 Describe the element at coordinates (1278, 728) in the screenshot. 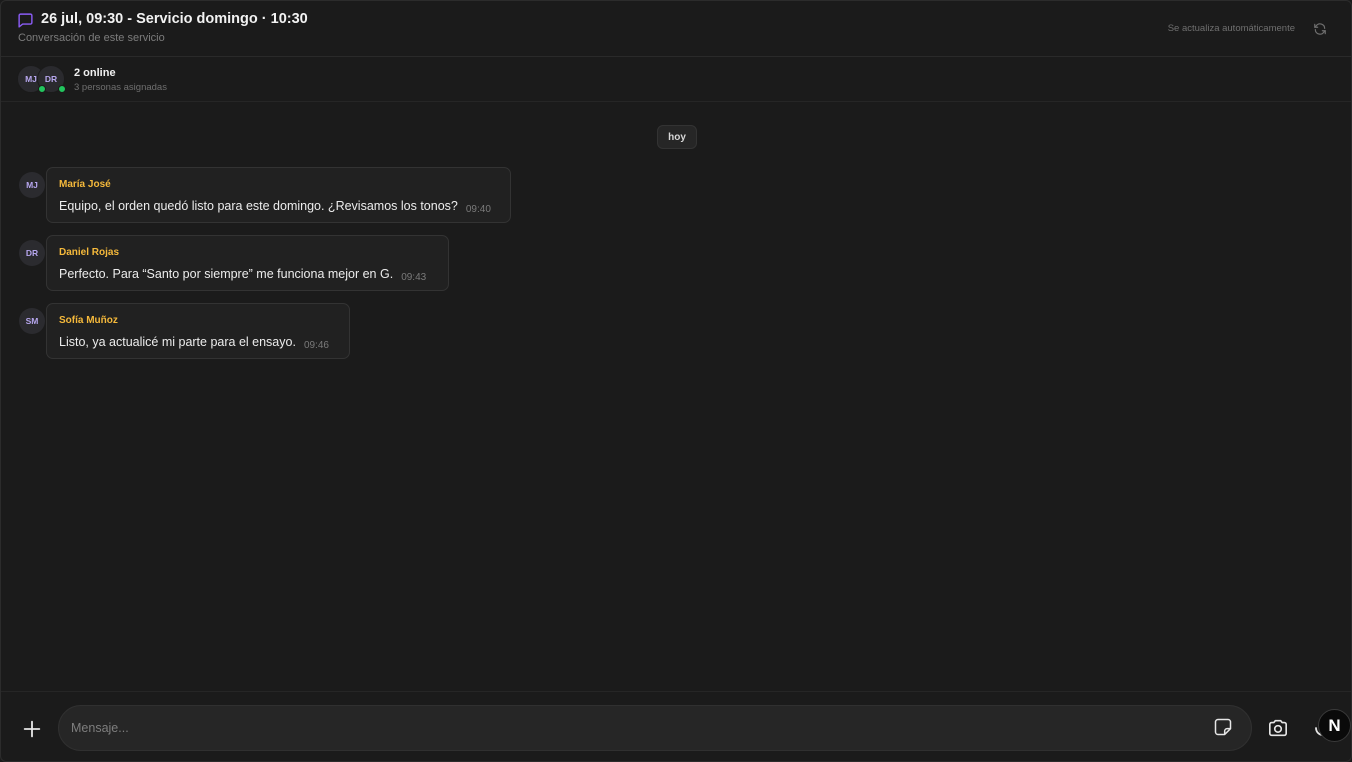

I see `camera-icon` at that location.